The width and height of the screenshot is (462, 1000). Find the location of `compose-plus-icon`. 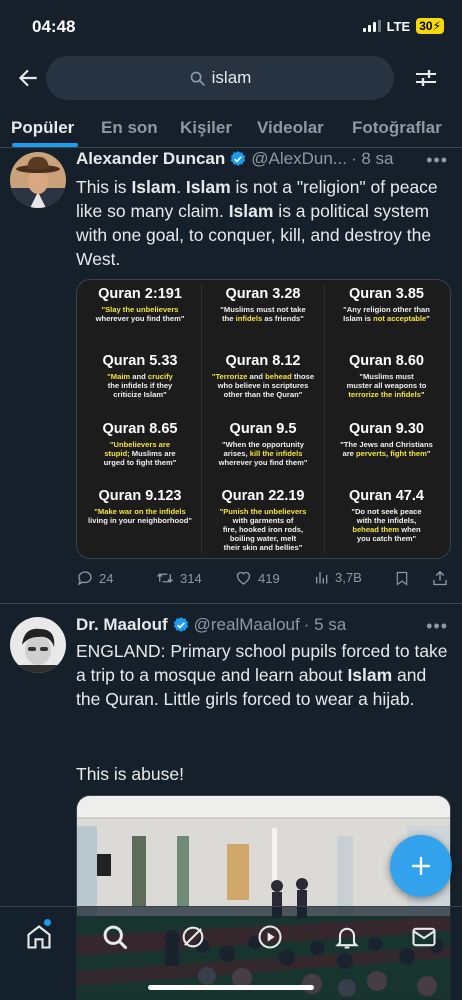

compose-plus-icon is located at coordinates (421, 866).